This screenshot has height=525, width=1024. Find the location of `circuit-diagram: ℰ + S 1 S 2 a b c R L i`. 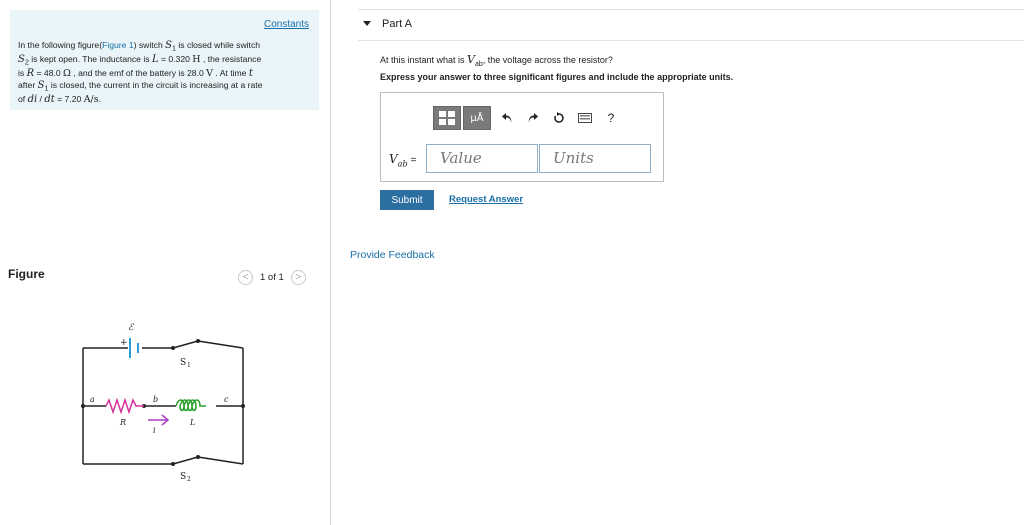

circuit-diagram: ℰ + S 1 S 2 a b c R L i is located at coordinates (163, 403).